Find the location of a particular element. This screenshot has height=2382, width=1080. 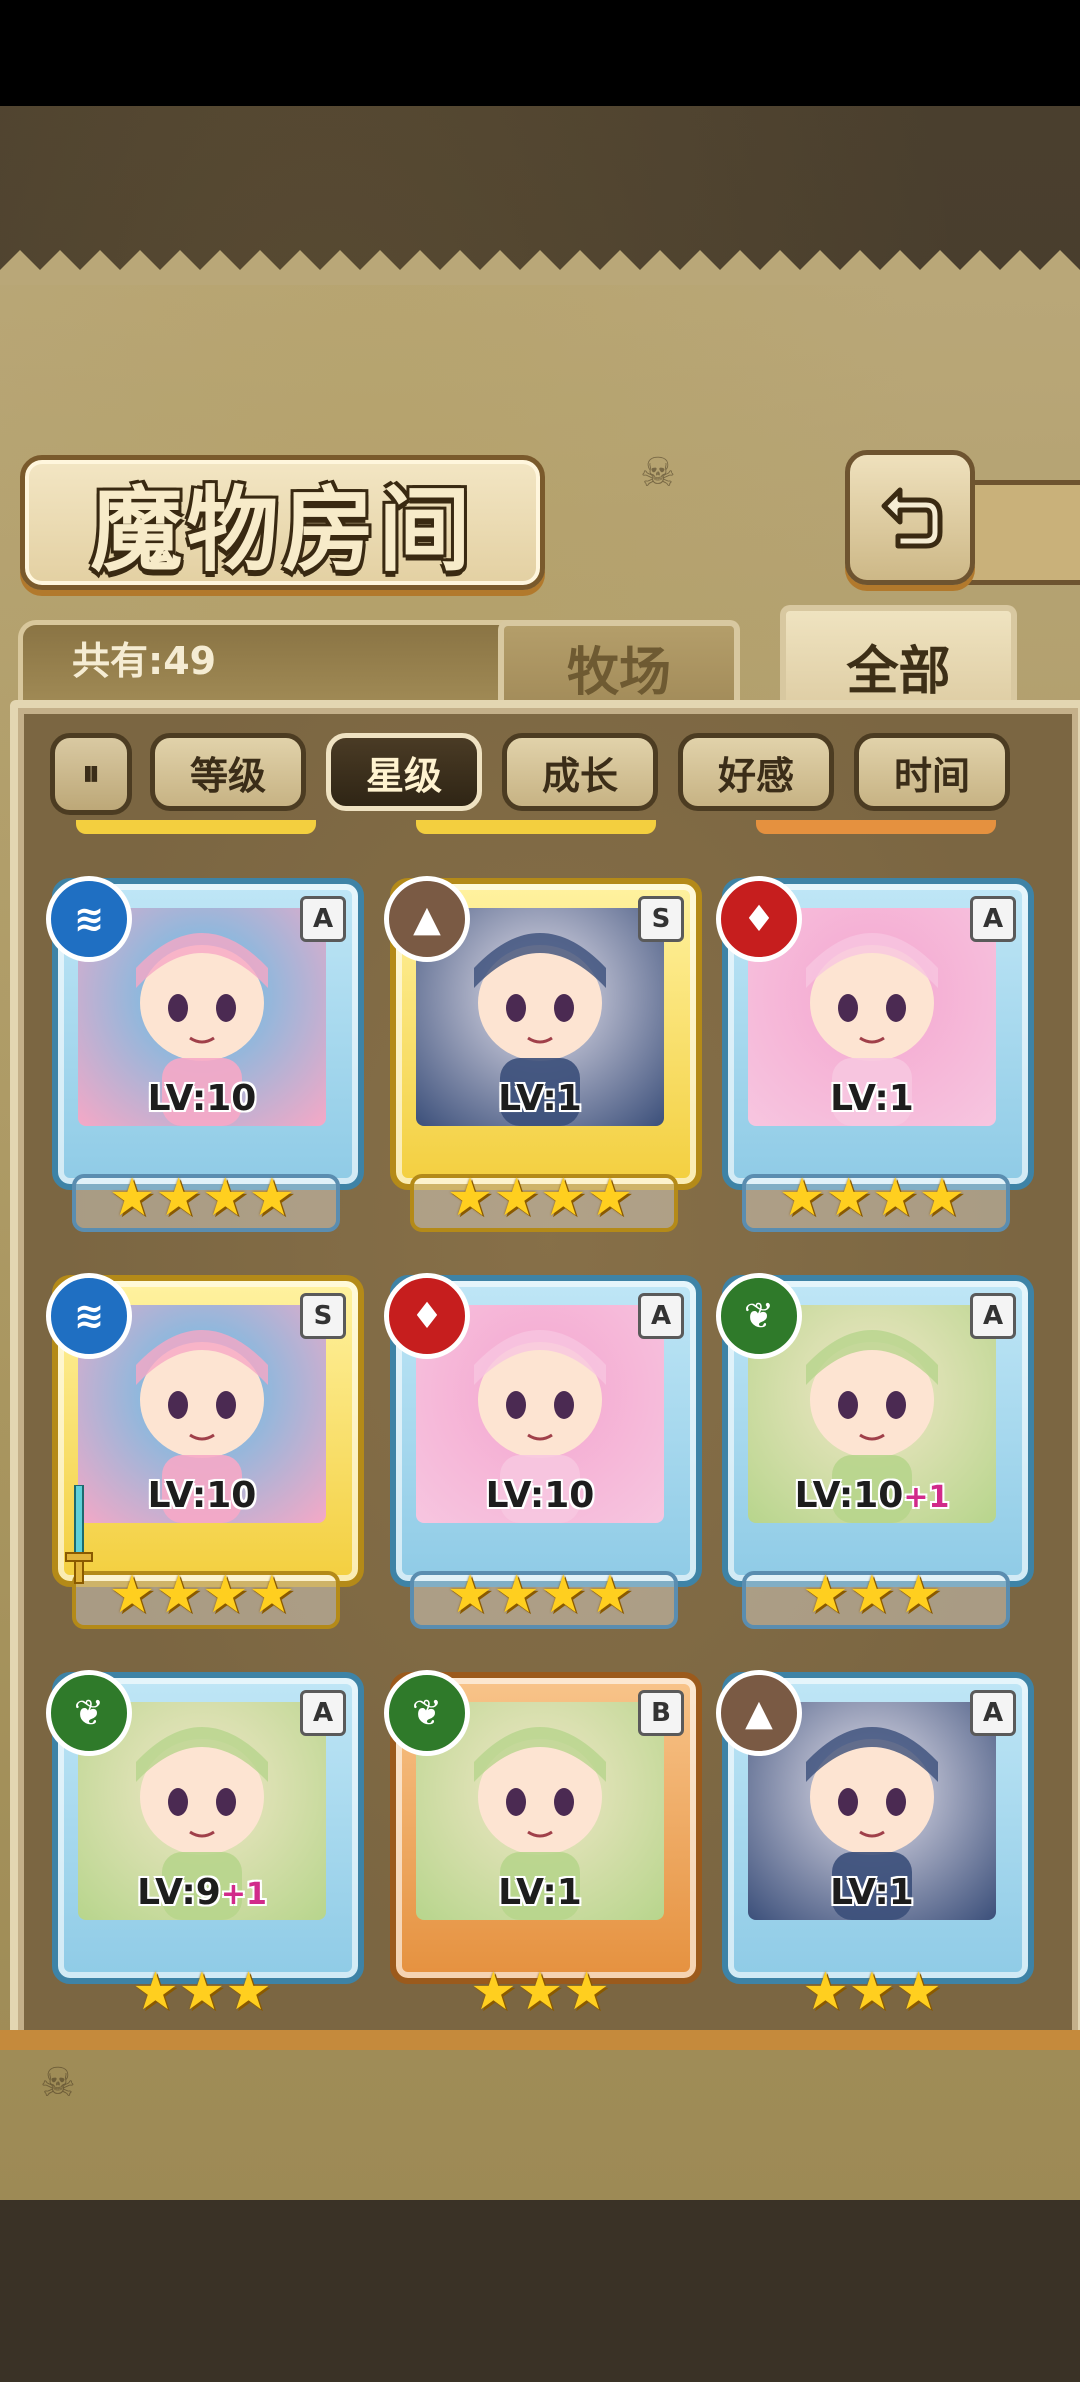

monster-count: 共有:49 is located at coordinates (144, 661).